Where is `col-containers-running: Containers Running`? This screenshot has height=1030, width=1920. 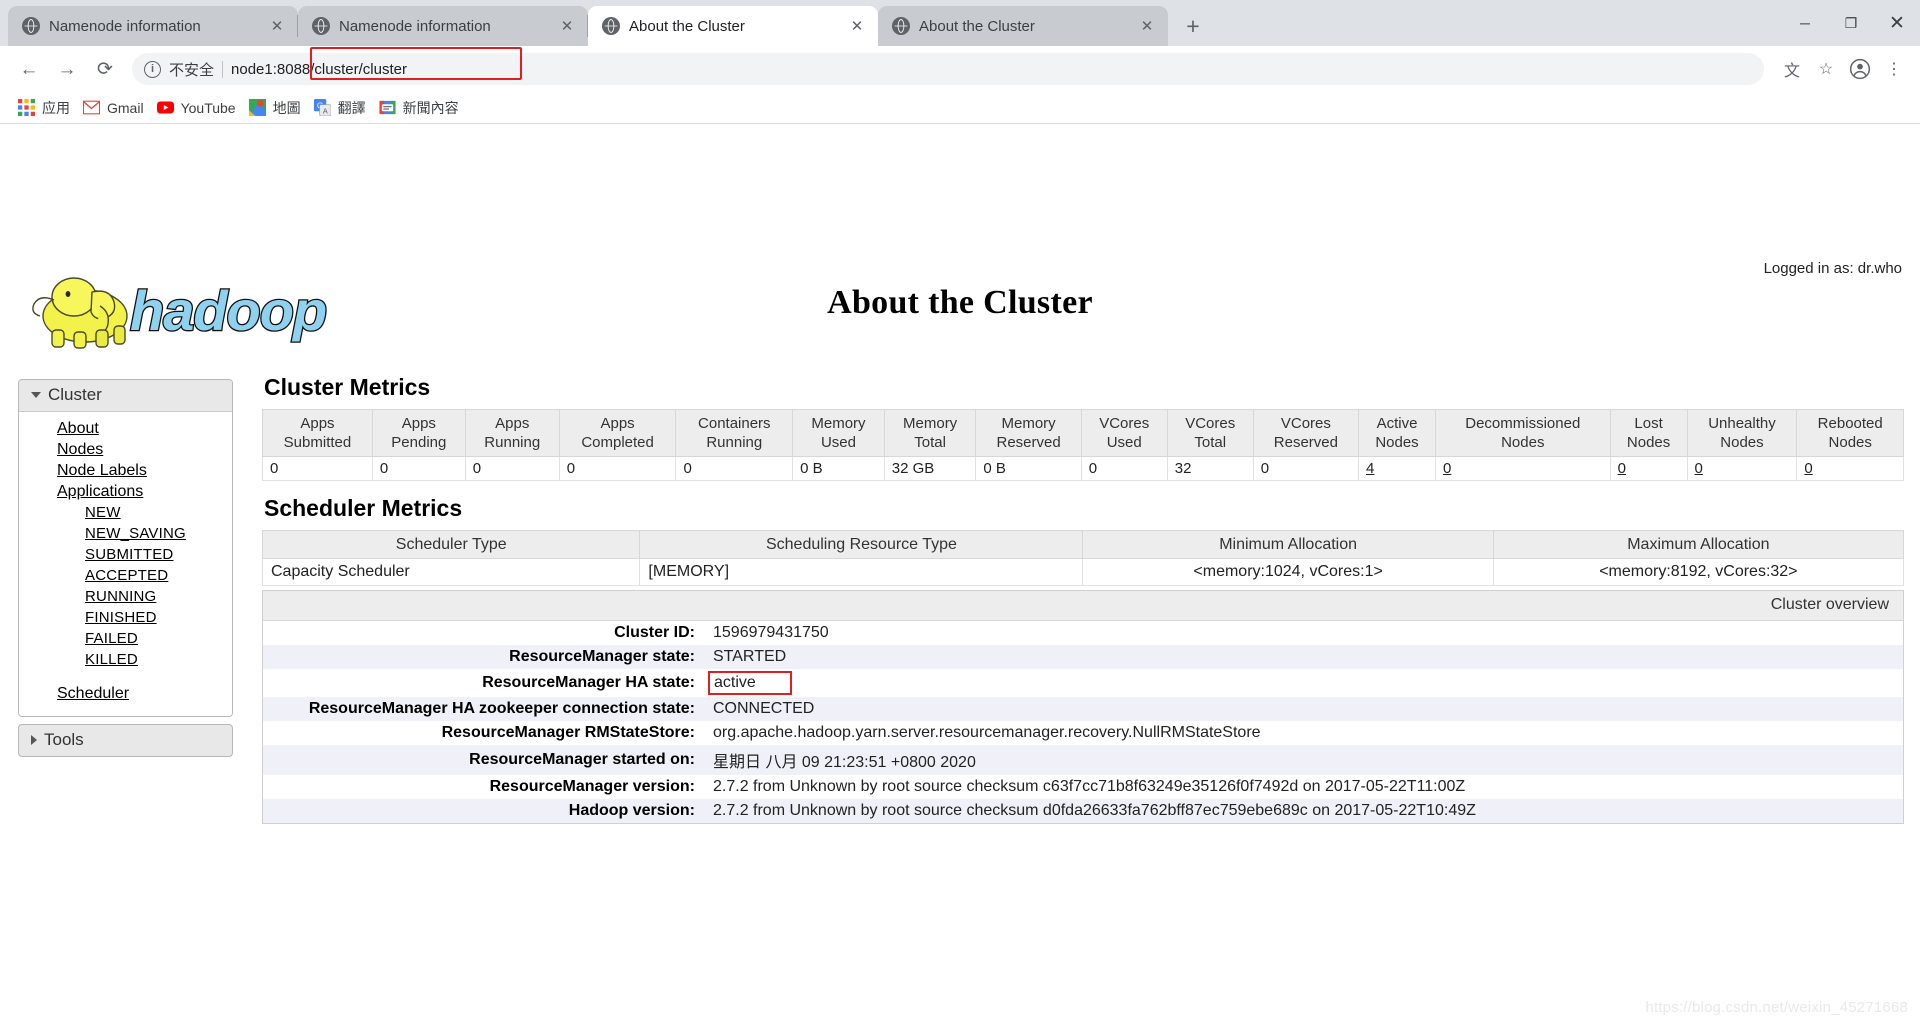 col-containers-running: Containers Running is located at coordinates (734, 433).